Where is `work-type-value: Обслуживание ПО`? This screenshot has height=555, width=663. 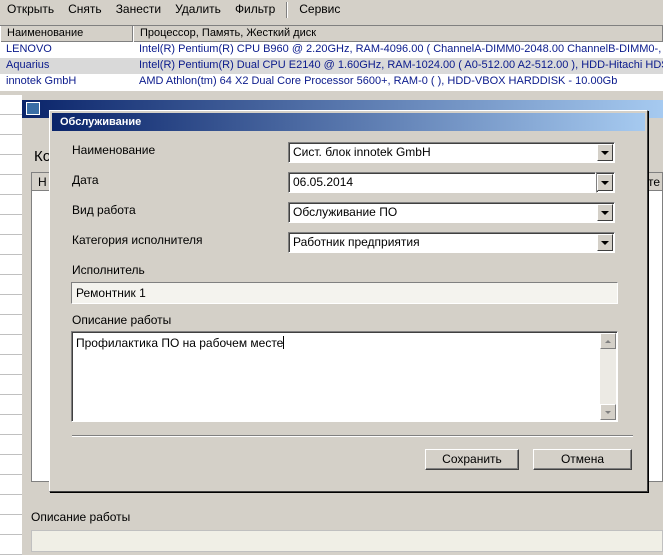
work-type-value: Обслуживание ПО is located at coordinates (345, 212).